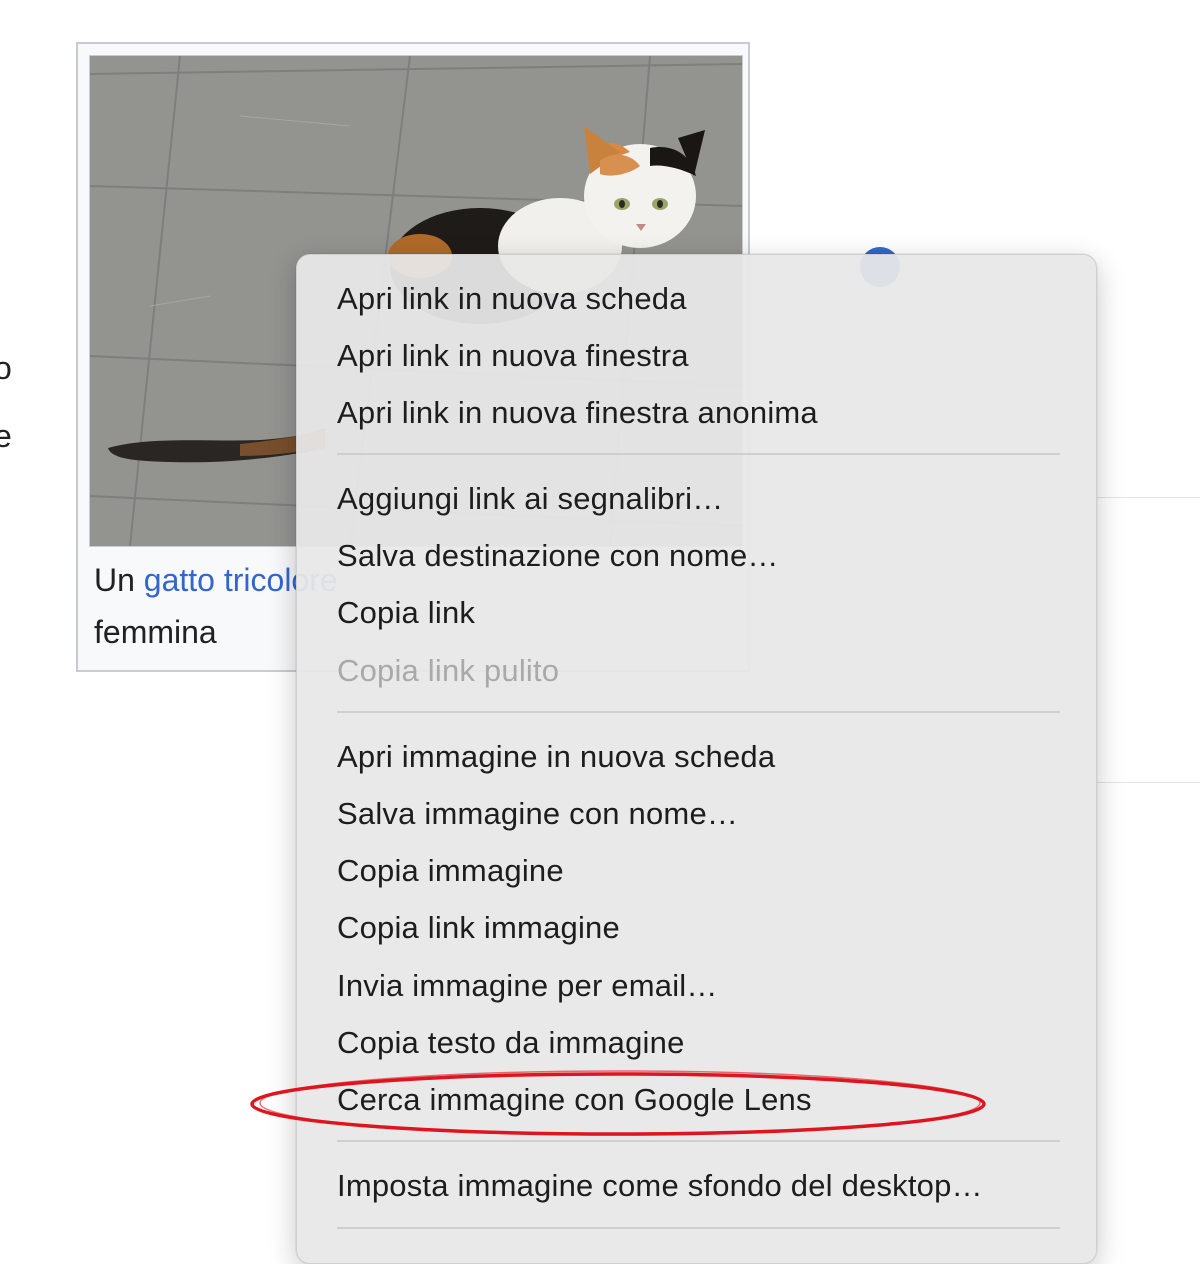  I want to click on menu-item-open-link-new-tab: Apri link in nuova scheda, so click(512, 299).